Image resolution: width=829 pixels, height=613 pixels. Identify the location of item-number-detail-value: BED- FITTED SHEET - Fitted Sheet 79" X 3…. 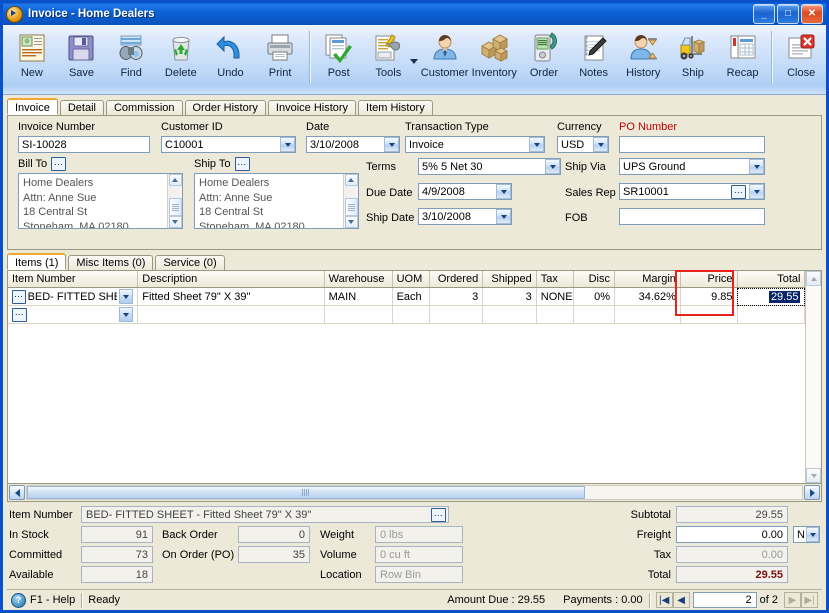
(265, 514).